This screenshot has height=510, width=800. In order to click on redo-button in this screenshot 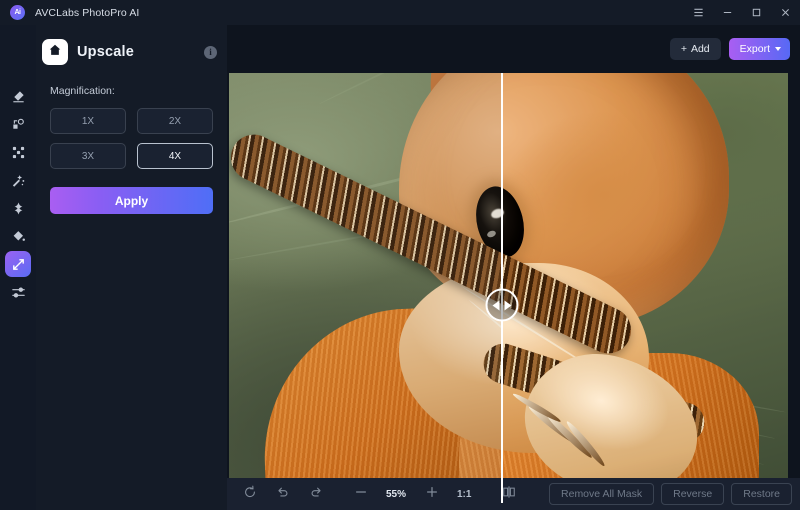, I will do `click(315, 494)`.